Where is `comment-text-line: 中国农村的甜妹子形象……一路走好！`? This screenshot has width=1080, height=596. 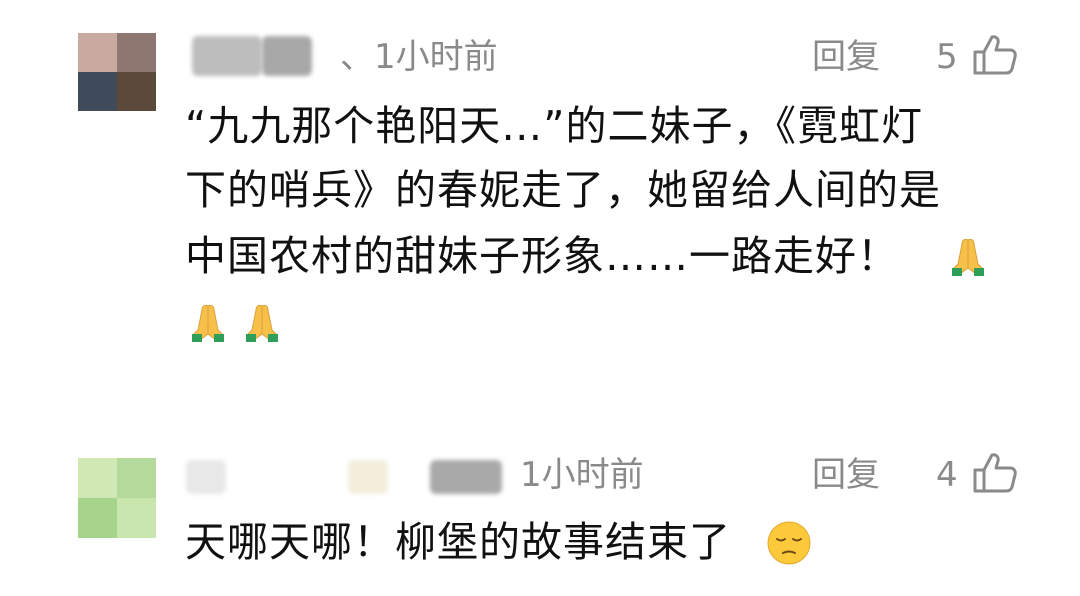 comment-text-line: 中国农村的甜妹子形象……一路走好！ is located at coordinates (542, 256).